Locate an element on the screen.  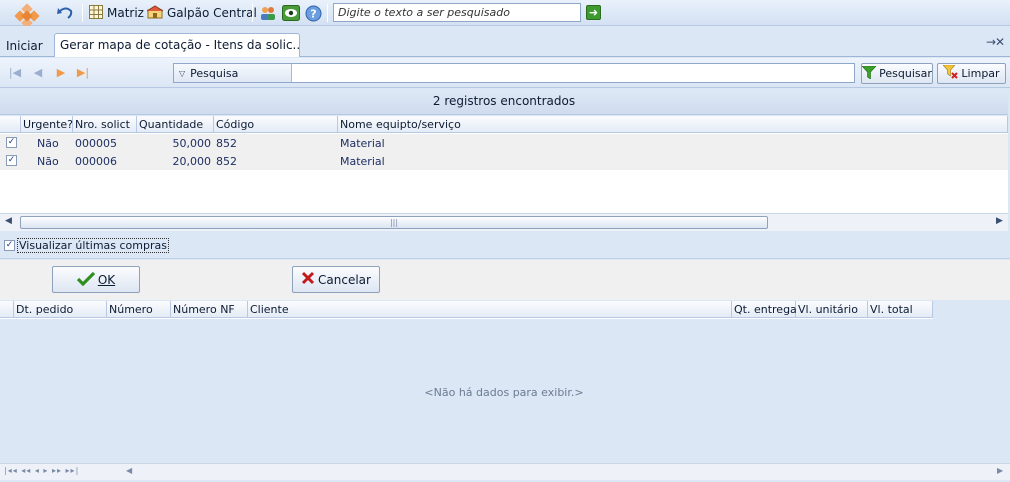
cell-nro-solict: 000005 is located at coordinates (96, 143).